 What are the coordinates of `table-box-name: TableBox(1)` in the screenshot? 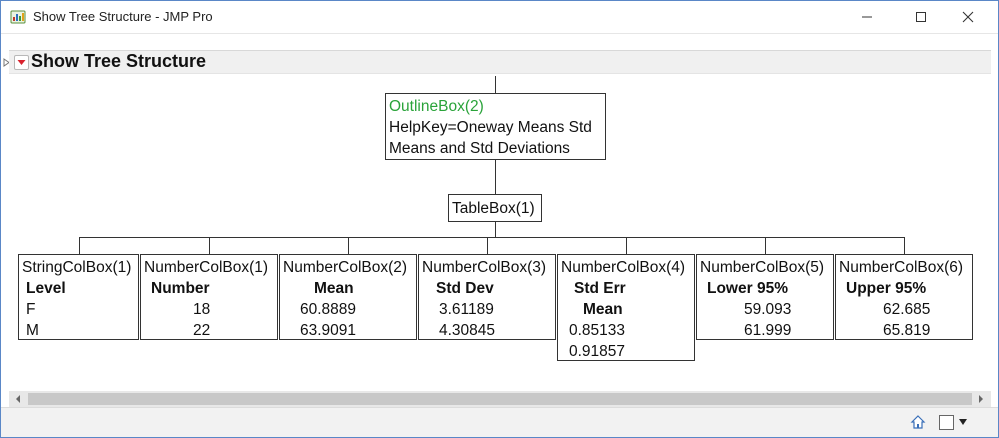 It's located at (493, 208).